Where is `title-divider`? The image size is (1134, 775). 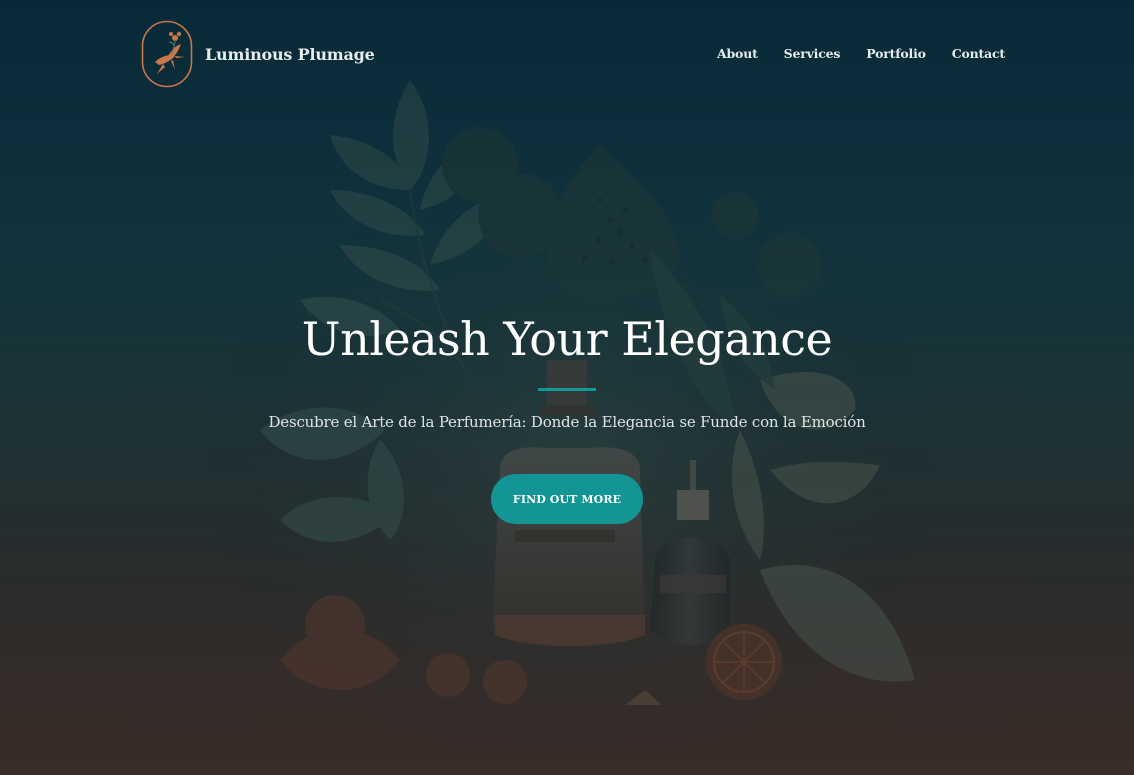 title-divider is located at coordinates (567, 389).